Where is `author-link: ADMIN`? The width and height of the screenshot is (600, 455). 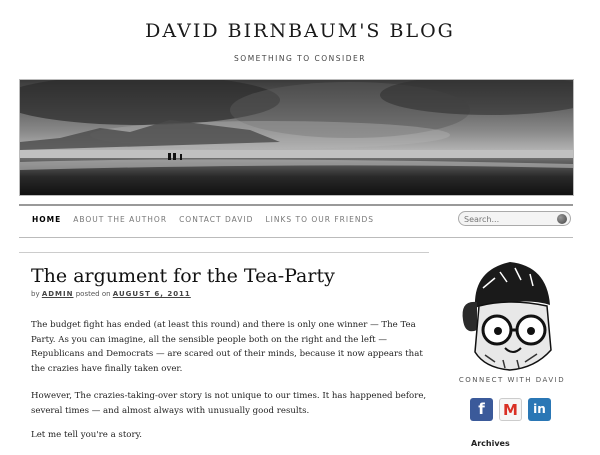 author-link: ADMIN is located at coordinates (58, 294).